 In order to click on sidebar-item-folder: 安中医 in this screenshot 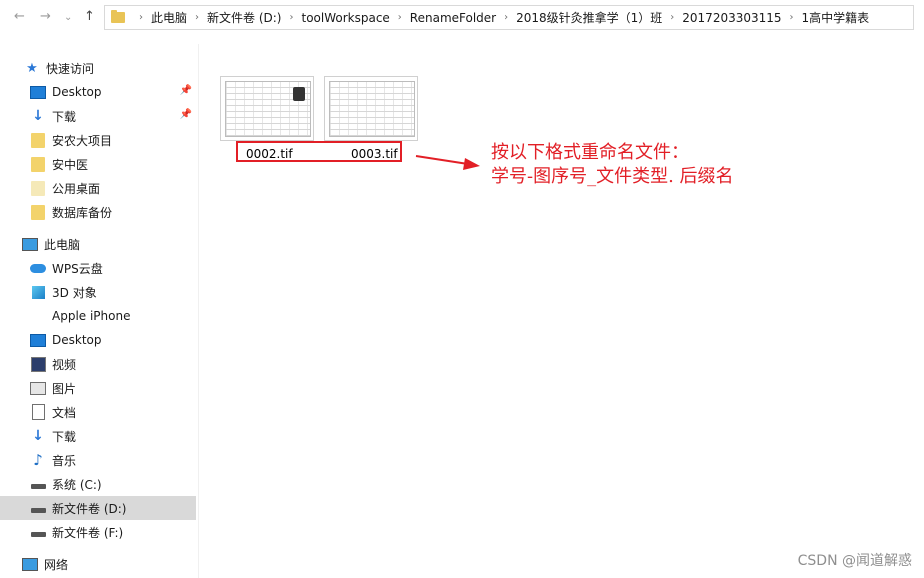, I will do `click(98, 164)`.